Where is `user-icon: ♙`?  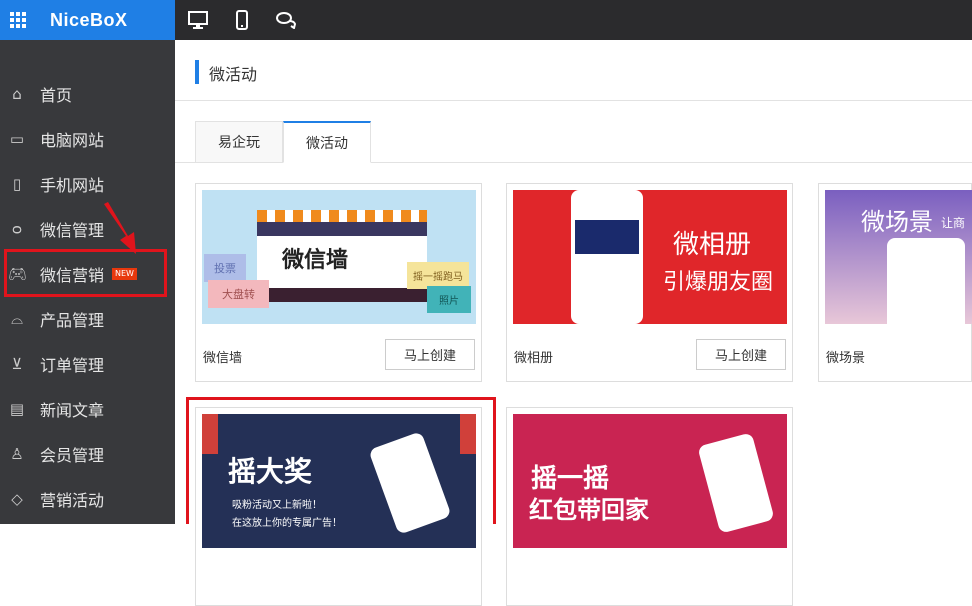 user-icon: ♙ is located at coordinates (17, 453).